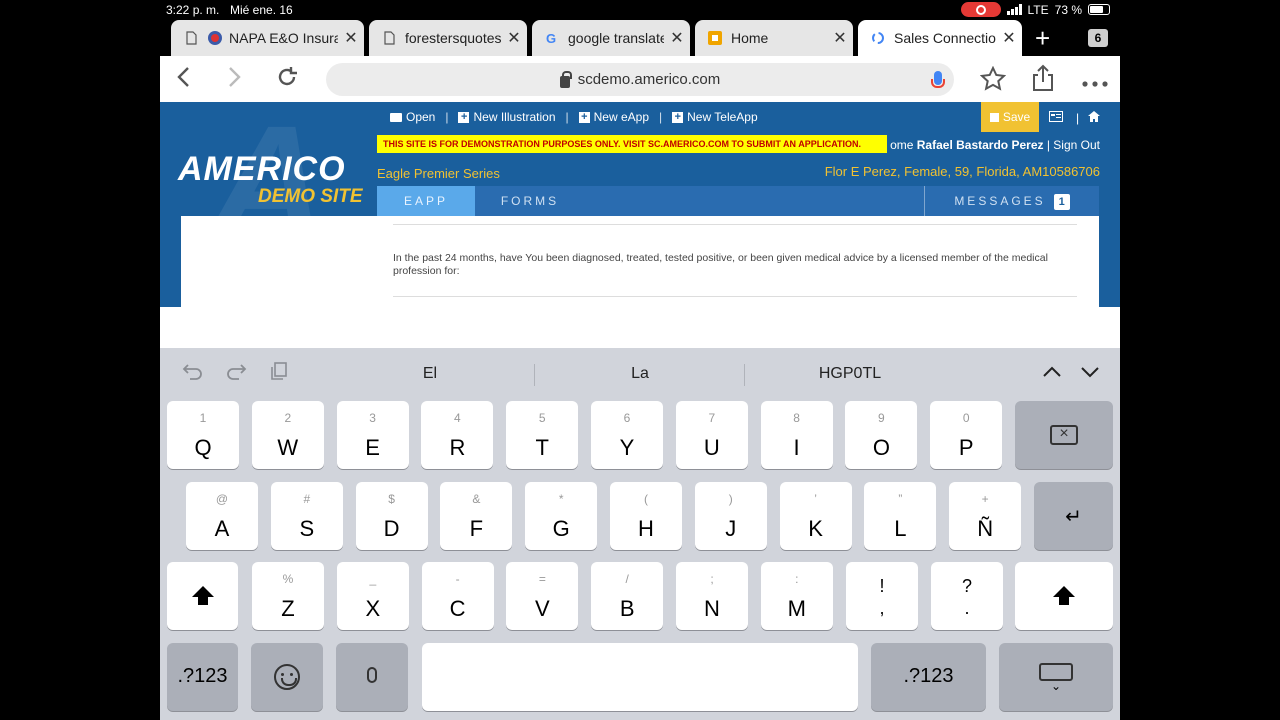  Describe the element at coordinates (985, 499) in the screenshot. I see `key-hint: +` at that location.